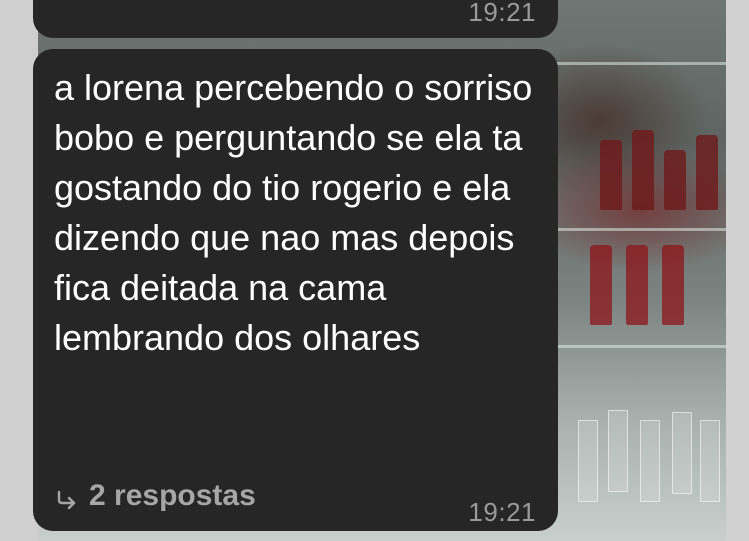 The height and width of the screenshot is (541, 749). I want to click on replies-label: 2 respostas, so click(172, 495).